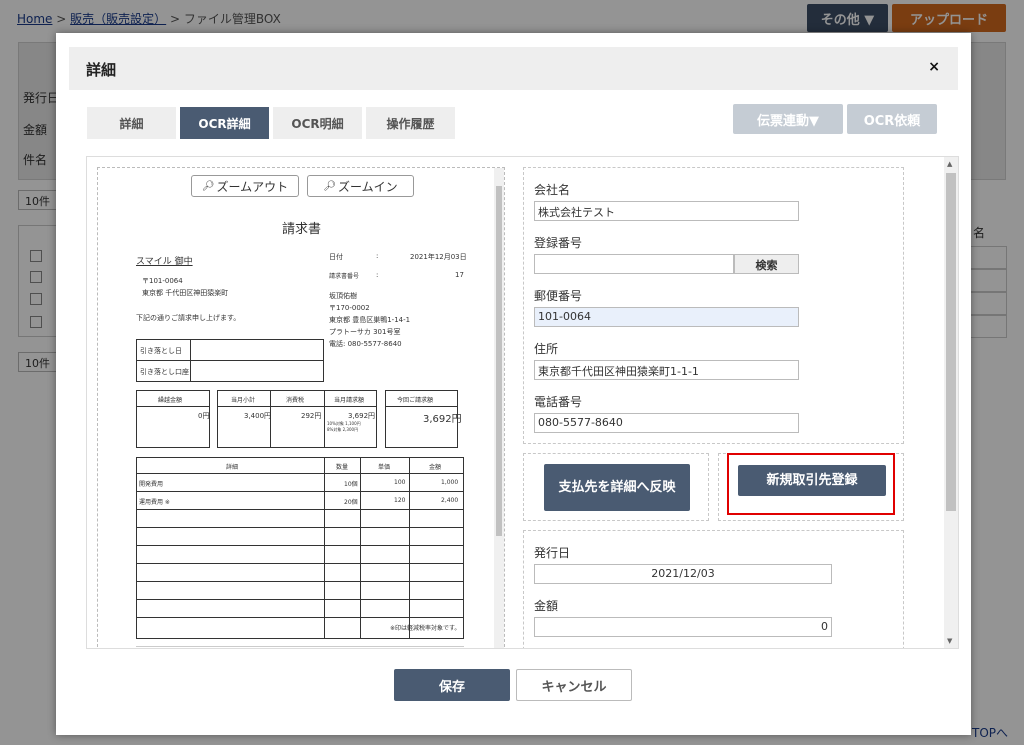 Image resolution: width=1024 pixels, height=745 pixels. Describe the element at coordinates (170, 400) in the screenshot. I see `sum-header: 繰越金額` at that location.